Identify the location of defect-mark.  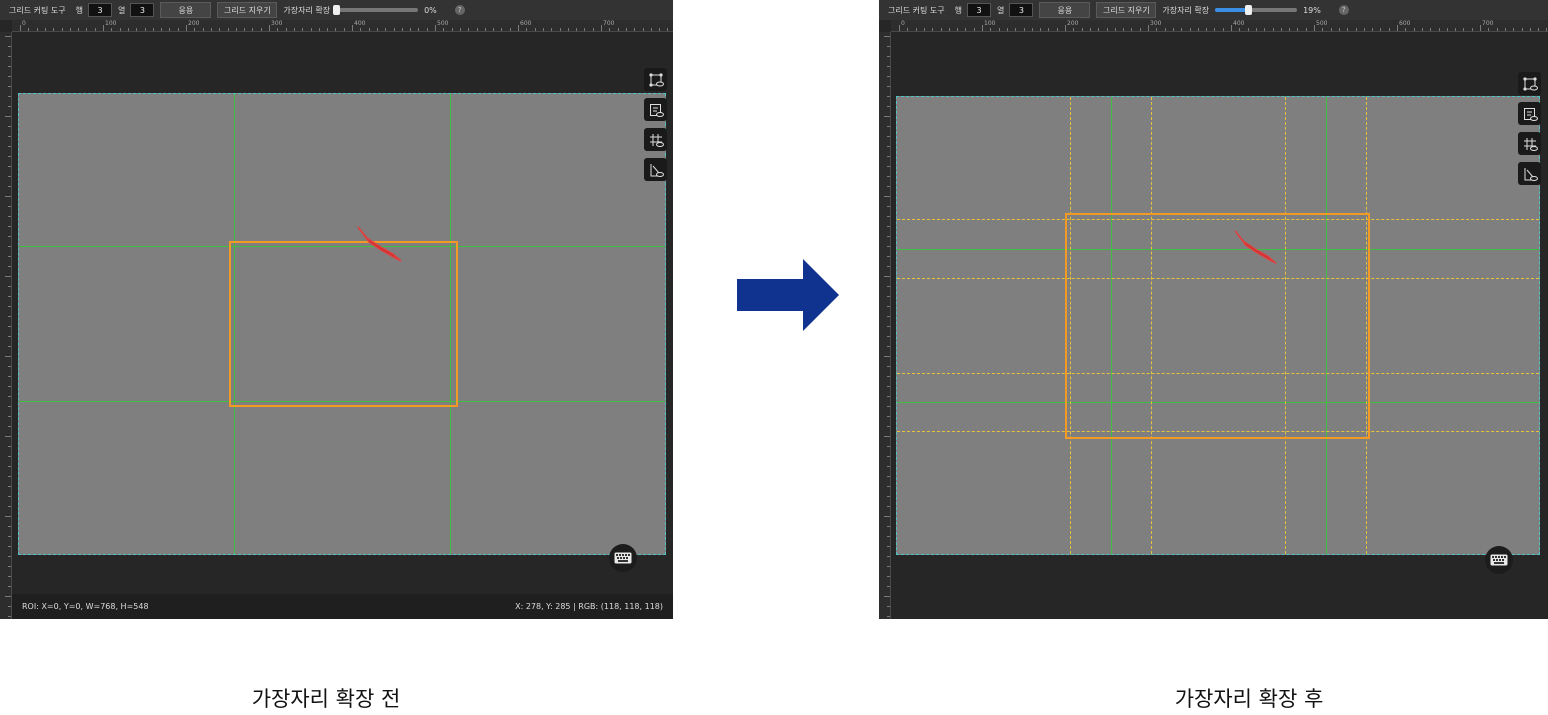
(1255, 247).